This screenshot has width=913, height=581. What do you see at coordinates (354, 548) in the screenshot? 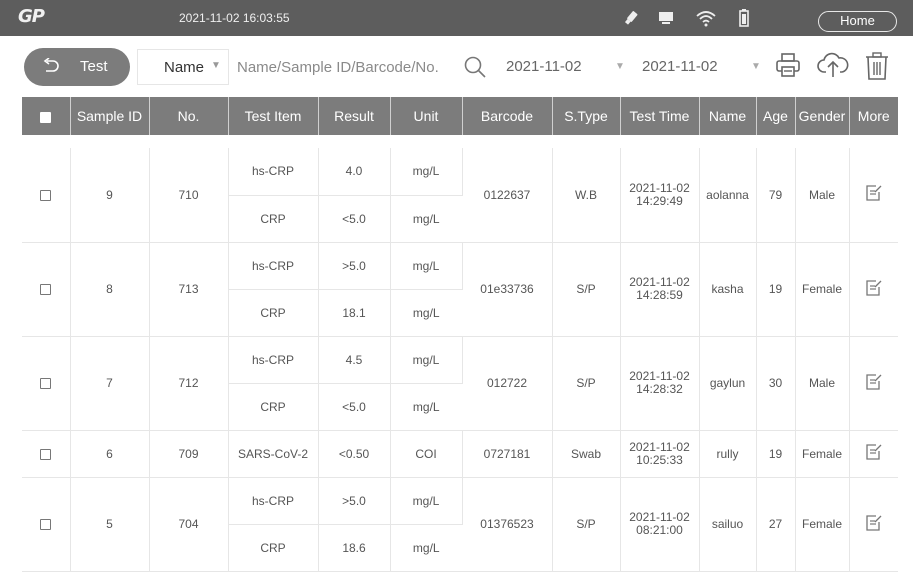
I see `result-cell: 18.6` at bounding box center [354, 548].